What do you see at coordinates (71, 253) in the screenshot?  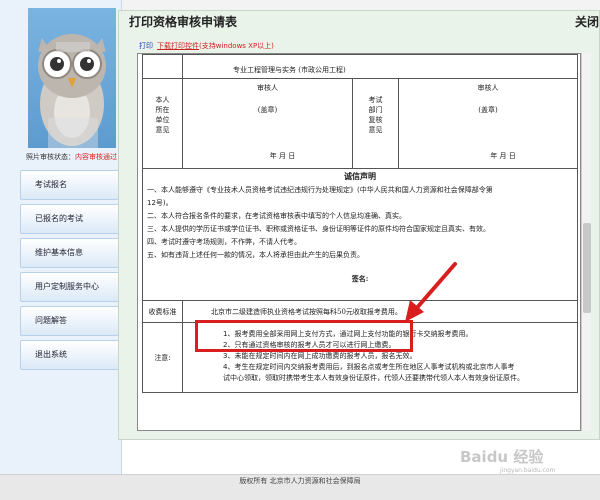 I see `sidebar-item-basic-info: 维护基本信息` at bounding box center [71, 253].